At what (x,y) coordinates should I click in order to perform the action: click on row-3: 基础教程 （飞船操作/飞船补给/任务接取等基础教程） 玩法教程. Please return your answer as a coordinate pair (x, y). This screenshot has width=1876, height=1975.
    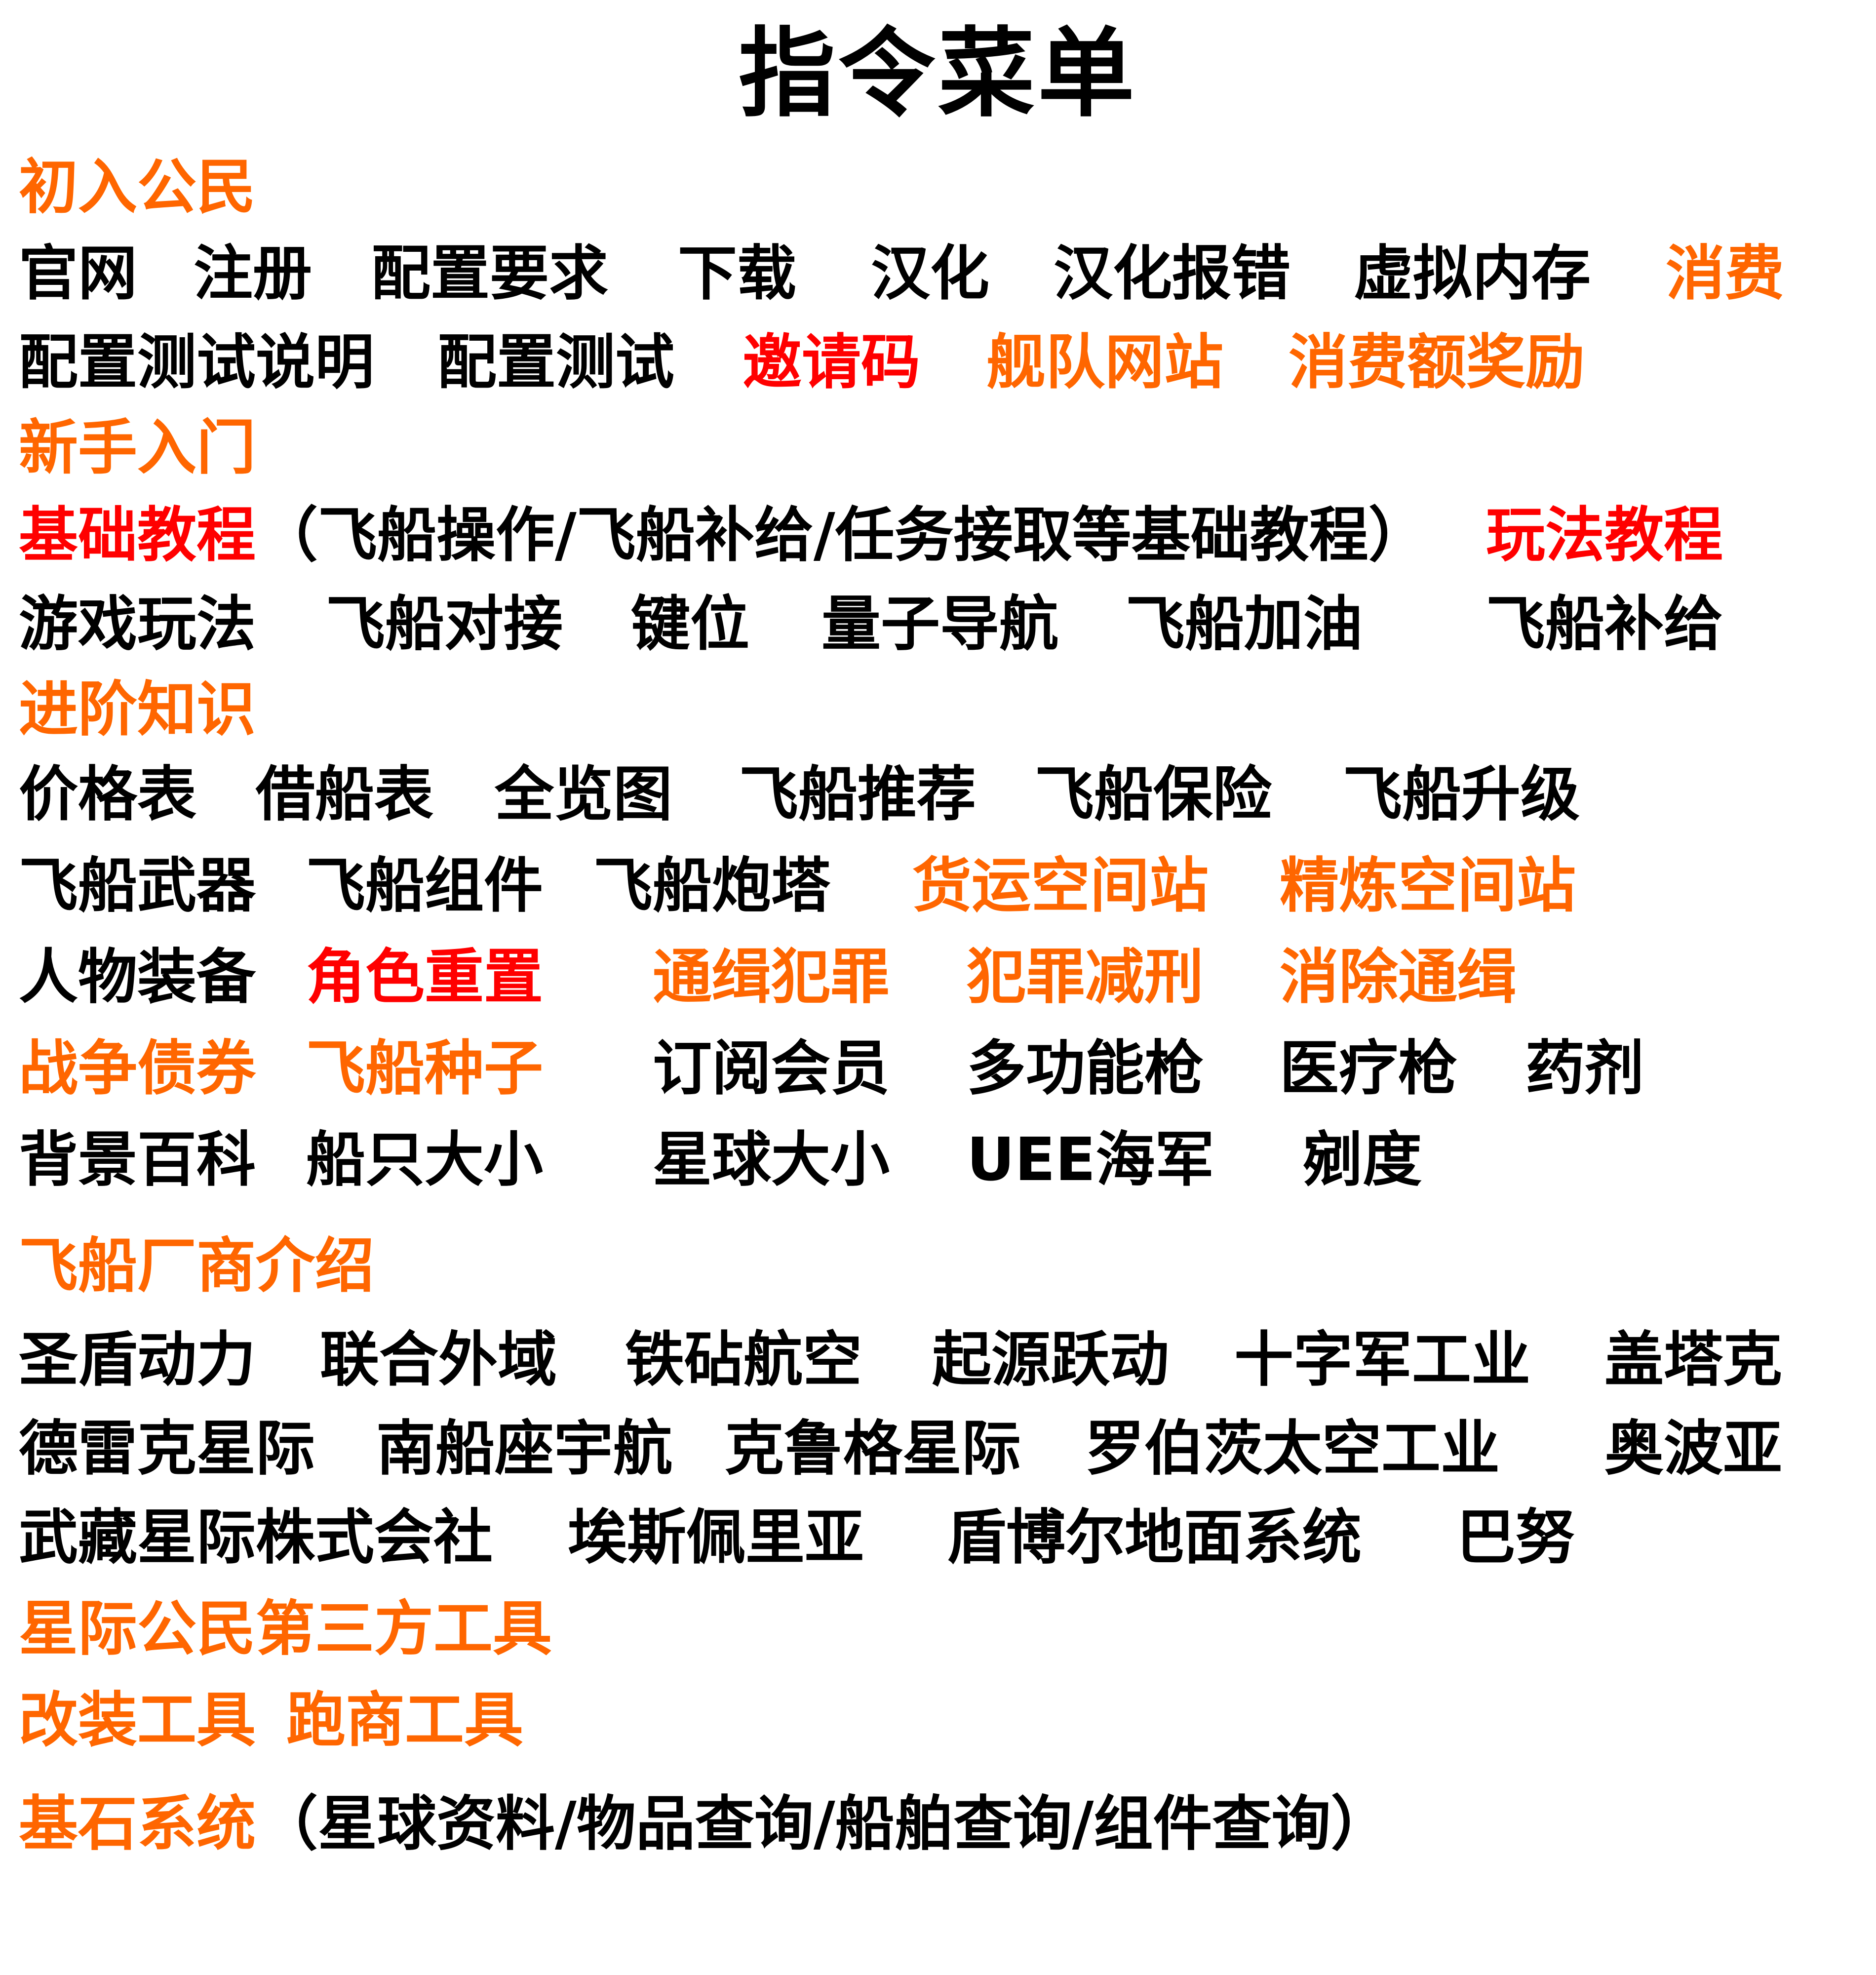
    Looking at the image, I should click on (938, 536).